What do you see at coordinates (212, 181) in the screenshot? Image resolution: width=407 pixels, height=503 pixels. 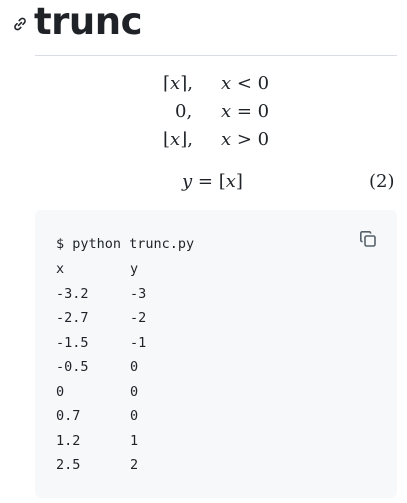 I see `formula-equation: y = [x]` at bounding box center [212, 181].